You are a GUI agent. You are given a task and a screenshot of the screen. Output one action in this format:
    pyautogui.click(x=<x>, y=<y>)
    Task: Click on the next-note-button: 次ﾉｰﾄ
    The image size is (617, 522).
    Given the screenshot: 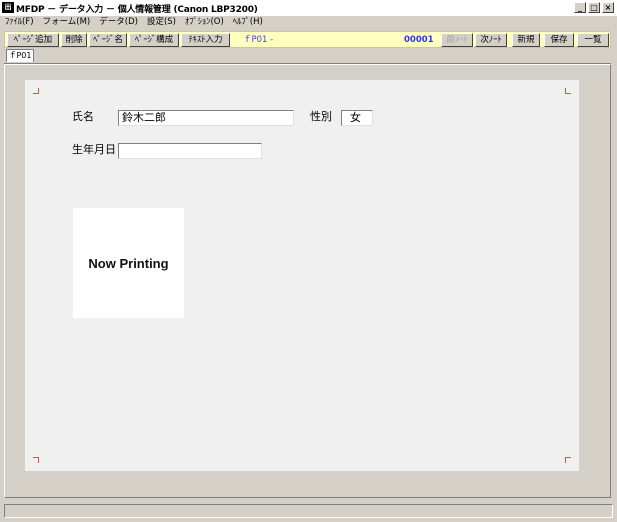 What is the action you would take?
    pyautogui.click(x=491, y=40)
    